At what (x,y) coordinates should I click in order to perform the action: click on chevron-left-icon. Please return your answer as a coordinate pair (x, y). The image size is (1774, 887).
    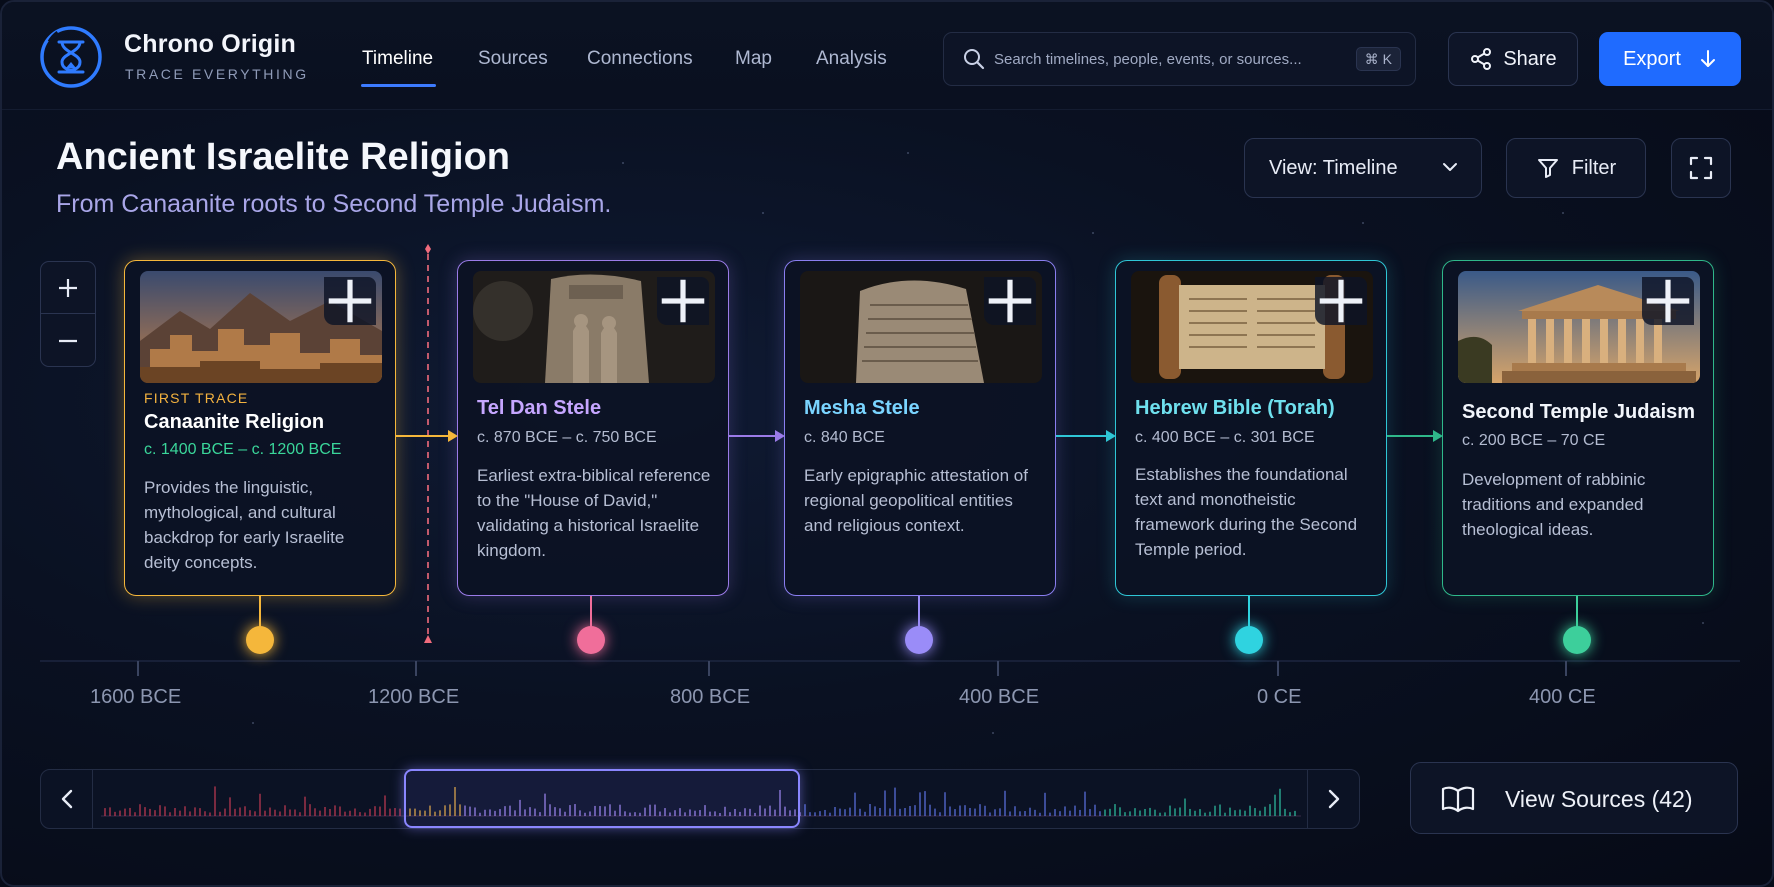
    Looking at the image, I should click on (66, 799).